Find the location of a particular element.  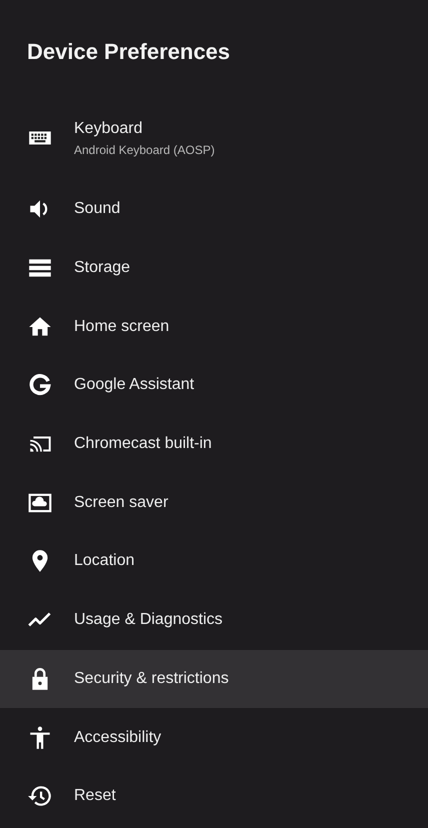

item-label: Chromecast built-in is located at coordinates (143, 444).